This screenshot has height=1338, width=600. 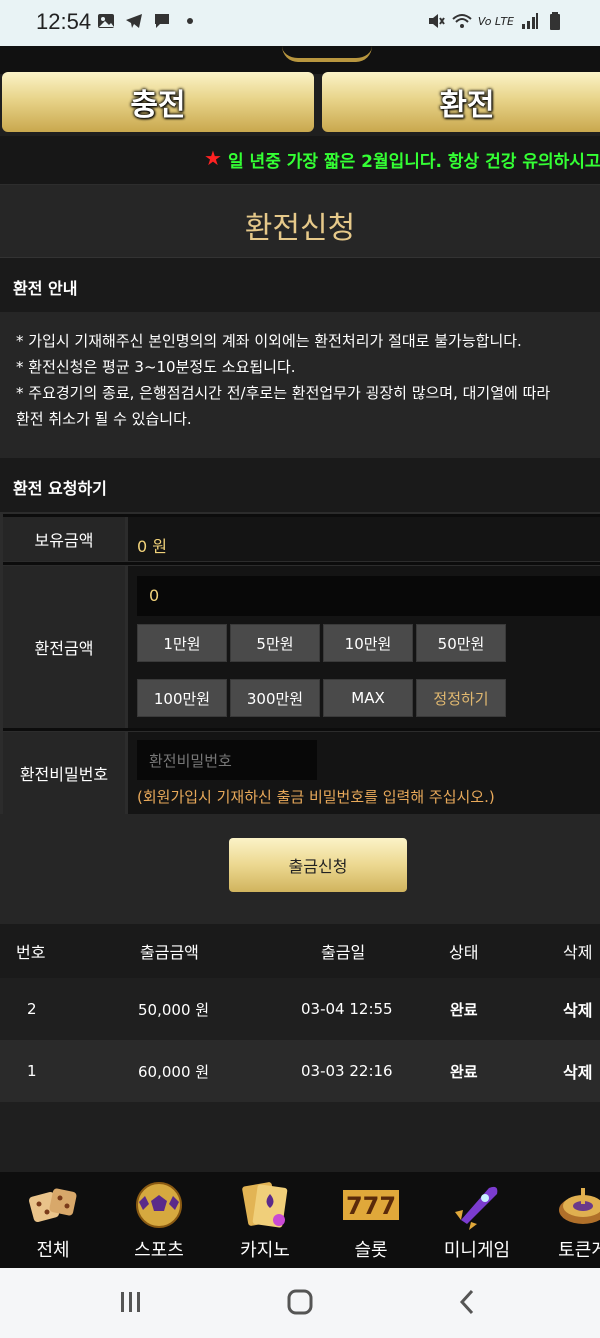 I want to click on table-header: 번호 출금금액 출금일 상태 삭제, so click(x=300, y=951).